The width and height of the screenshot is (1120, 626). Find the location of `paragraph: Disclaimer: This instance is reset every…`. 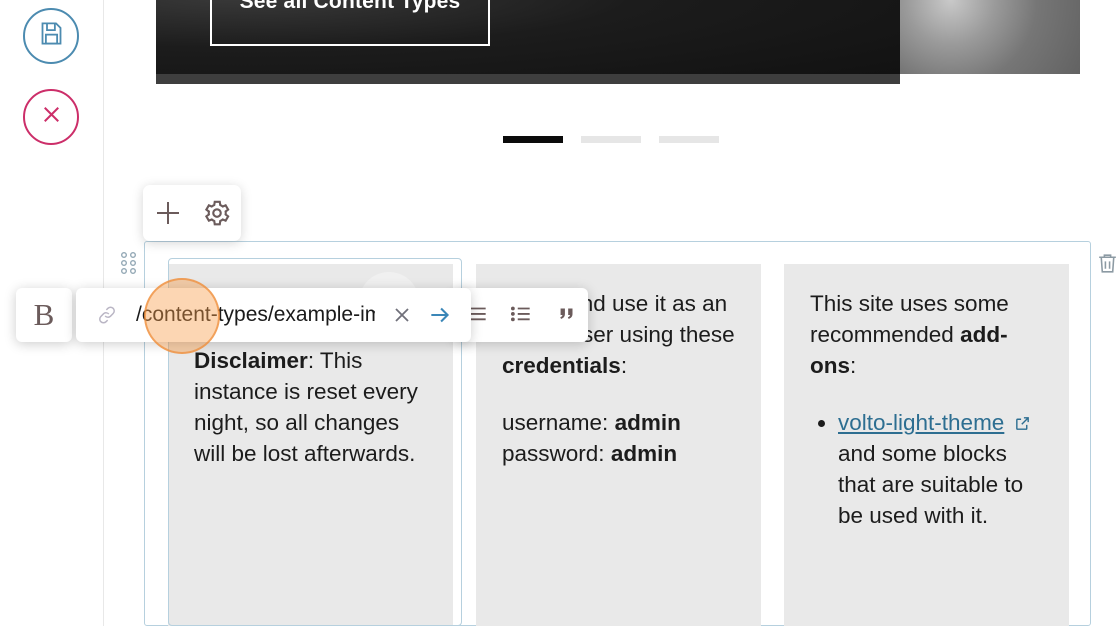

paragraph: Disclaimer: This instance is reset every… is located at coordinates (310, 407).